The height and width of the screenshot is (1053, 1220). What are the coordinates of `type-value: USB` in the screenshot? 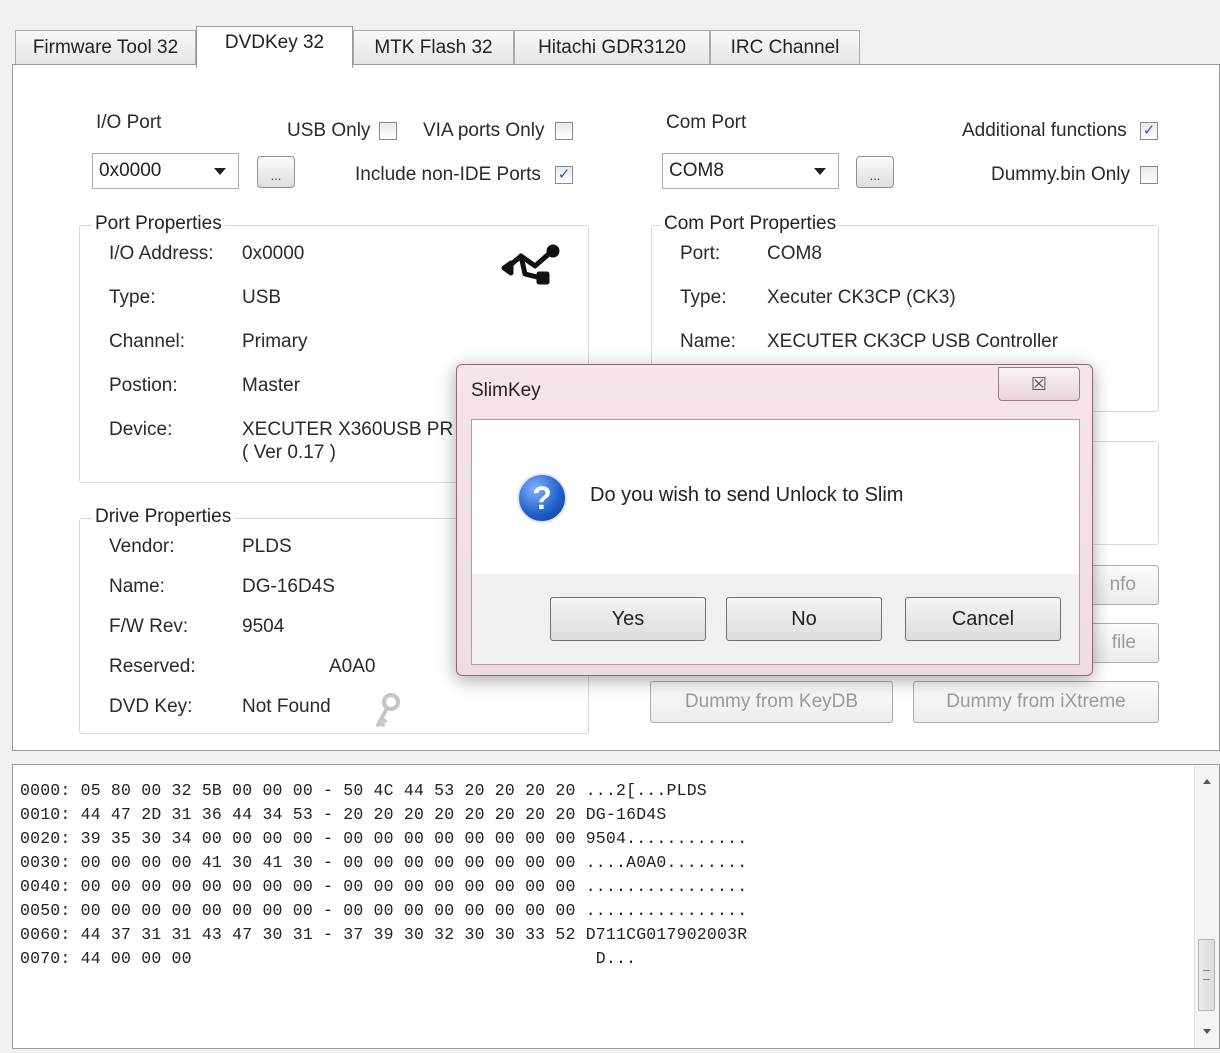 It's located at (262, 297).